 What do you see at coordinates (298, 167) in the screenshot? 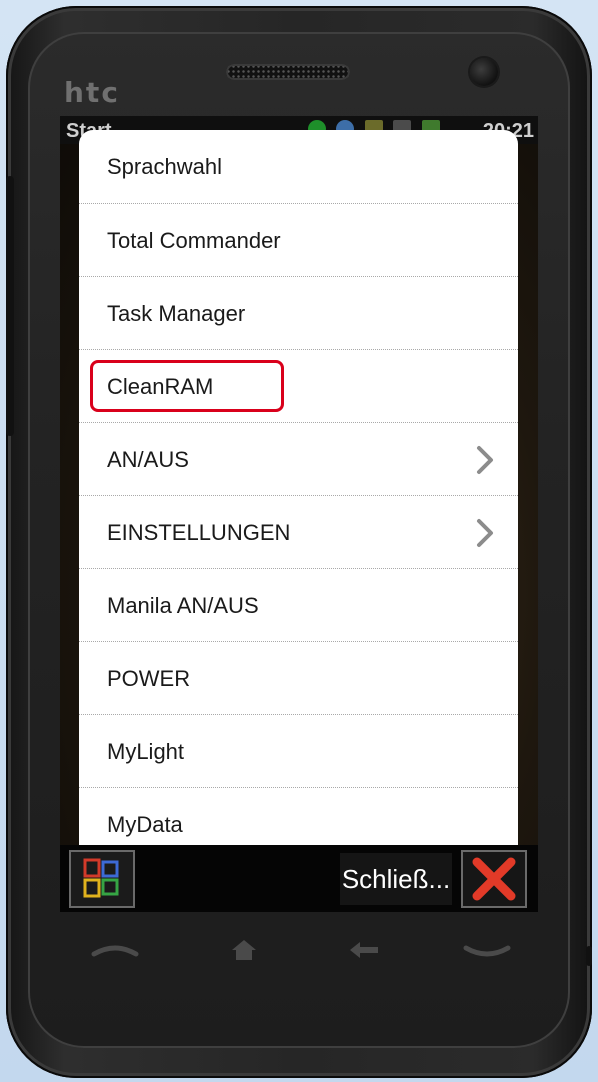
I see `menu-item-sprachwahl: Sprachwahl` at bounding box center [298, 167].